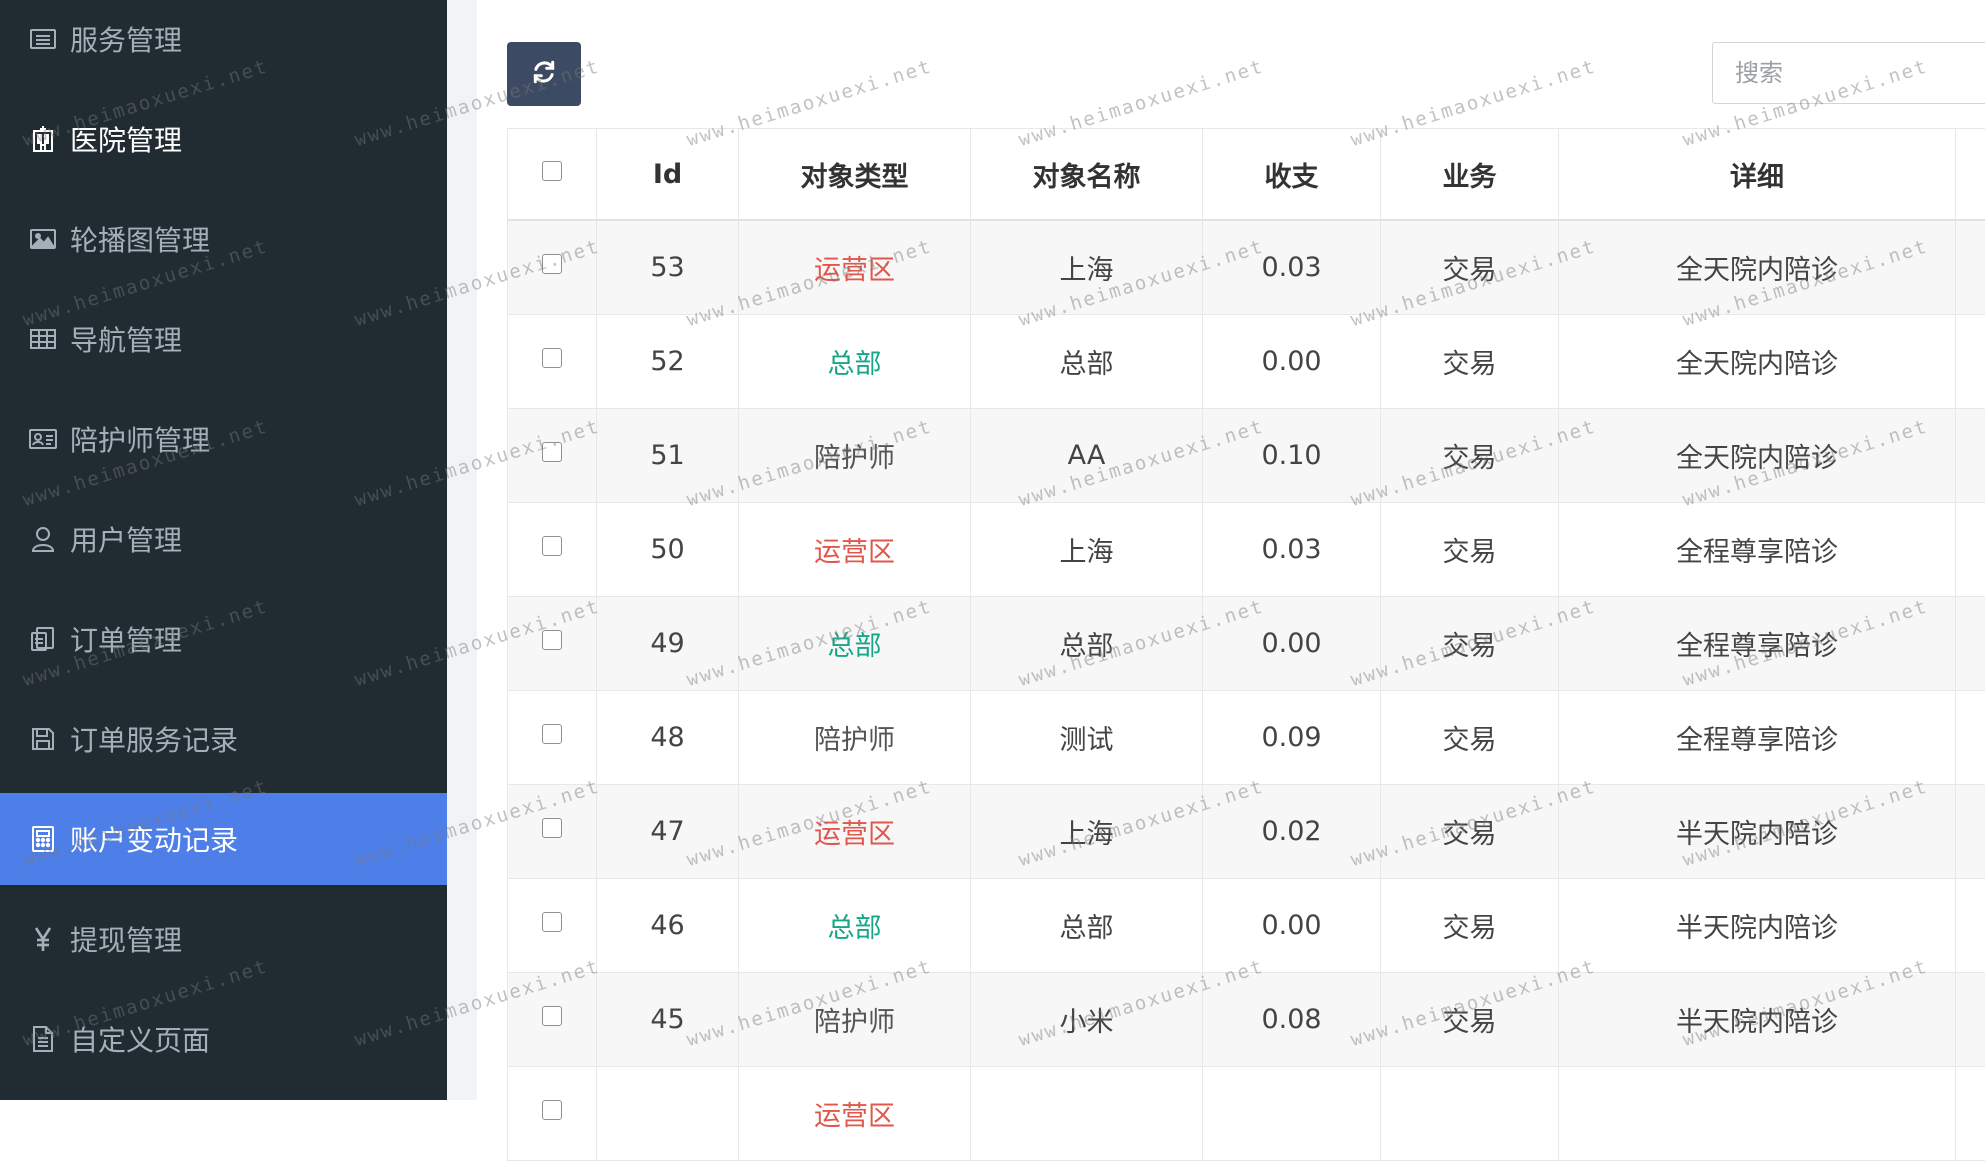 The width and height of the screenshot is (1985, 1161). Describe the element at coordinates (1292, 456) in the screenshot. I see `cell-amount: 0.10` at that location.